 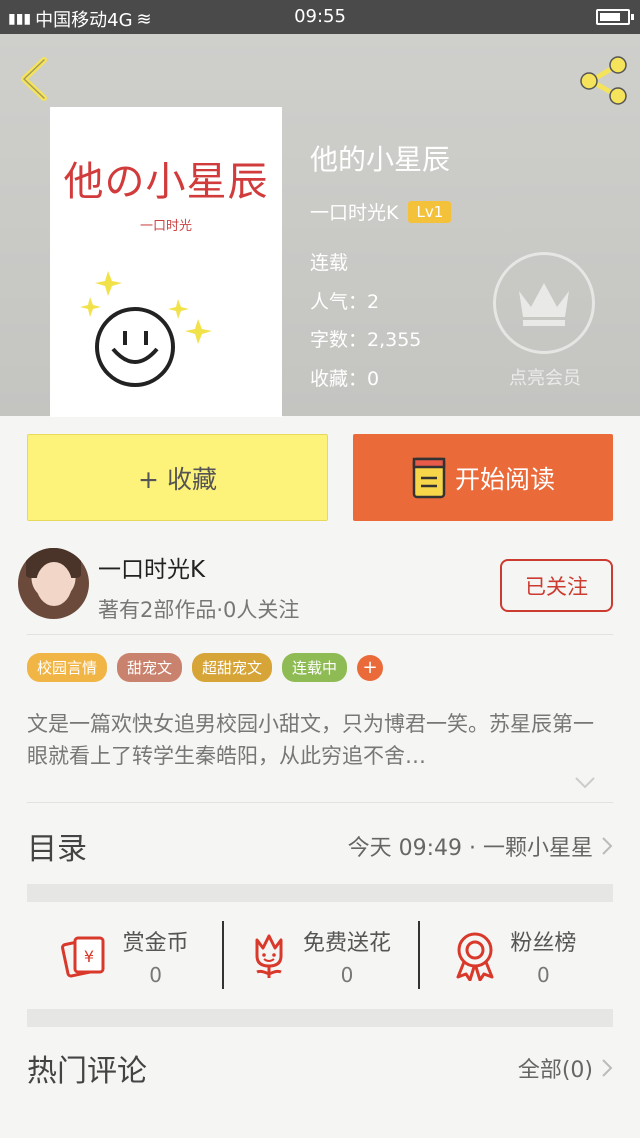 What do you see at coordinates (555, 1068) in the screenshot?
I see `all-comments-link: 全部(0)` at bounding box center [555, 1068].